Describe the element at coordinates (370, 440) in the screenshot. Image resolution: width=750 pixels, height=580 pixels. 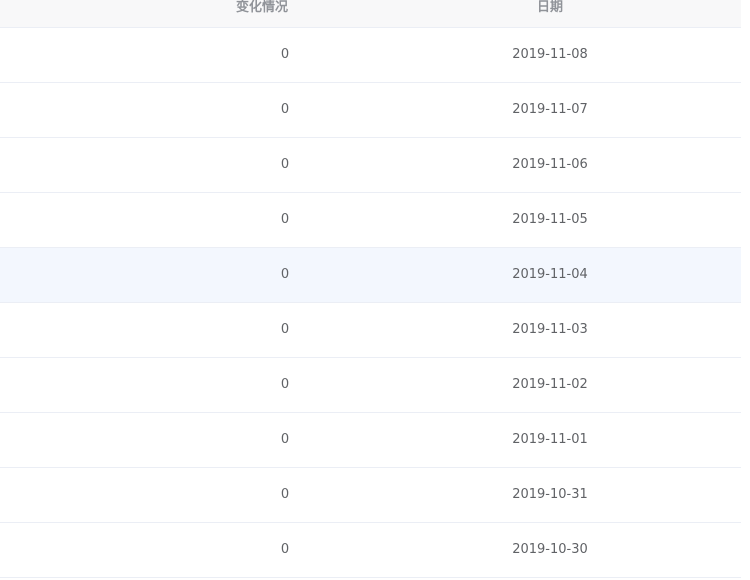
I see `table-row: 0 2019-11-01` at that location.